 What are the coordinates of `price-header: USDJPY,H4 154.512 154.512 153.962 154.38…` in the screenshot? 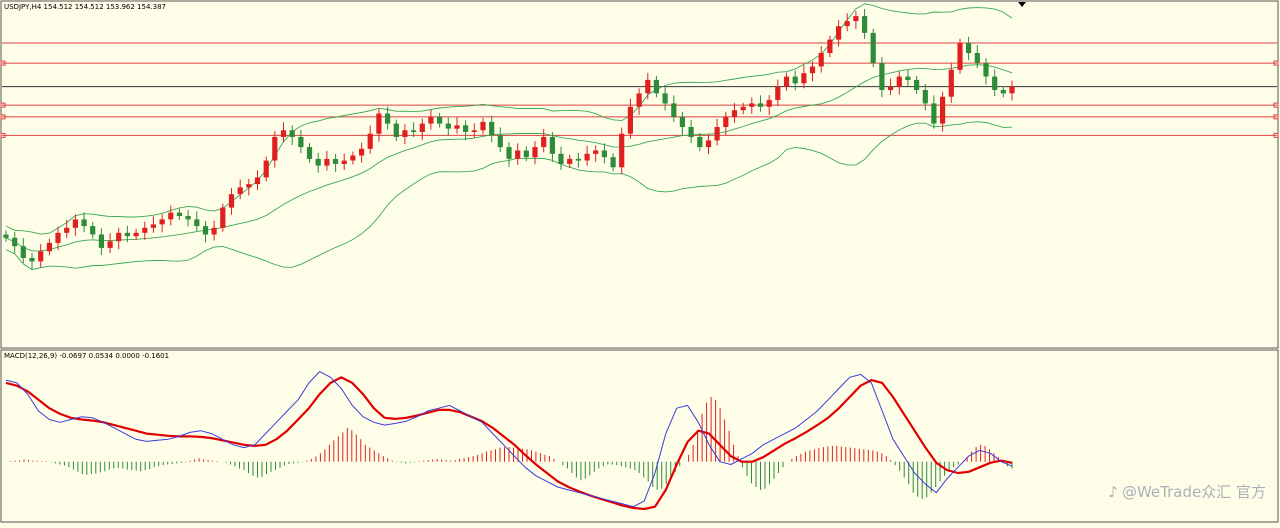 It's located at (85, 7).